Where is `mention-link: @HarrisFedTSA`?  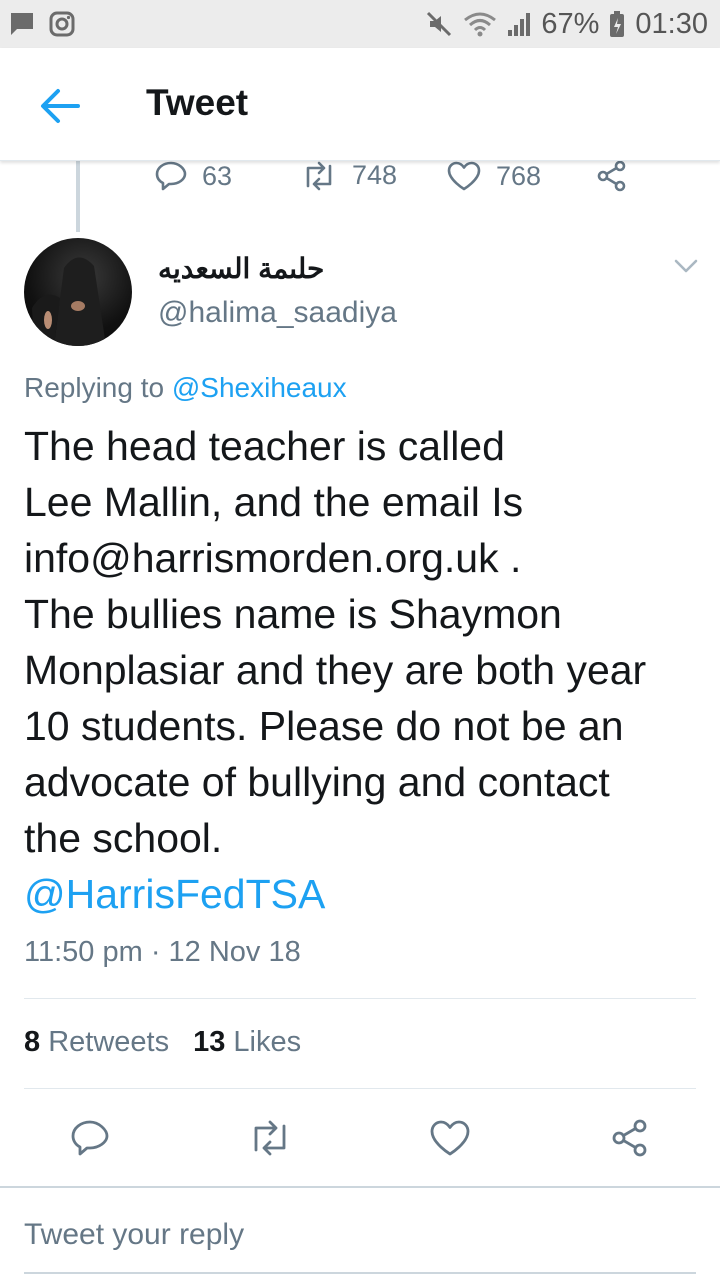 mention-link: @HarrisFedTSA is located at coordinates (364, 894).